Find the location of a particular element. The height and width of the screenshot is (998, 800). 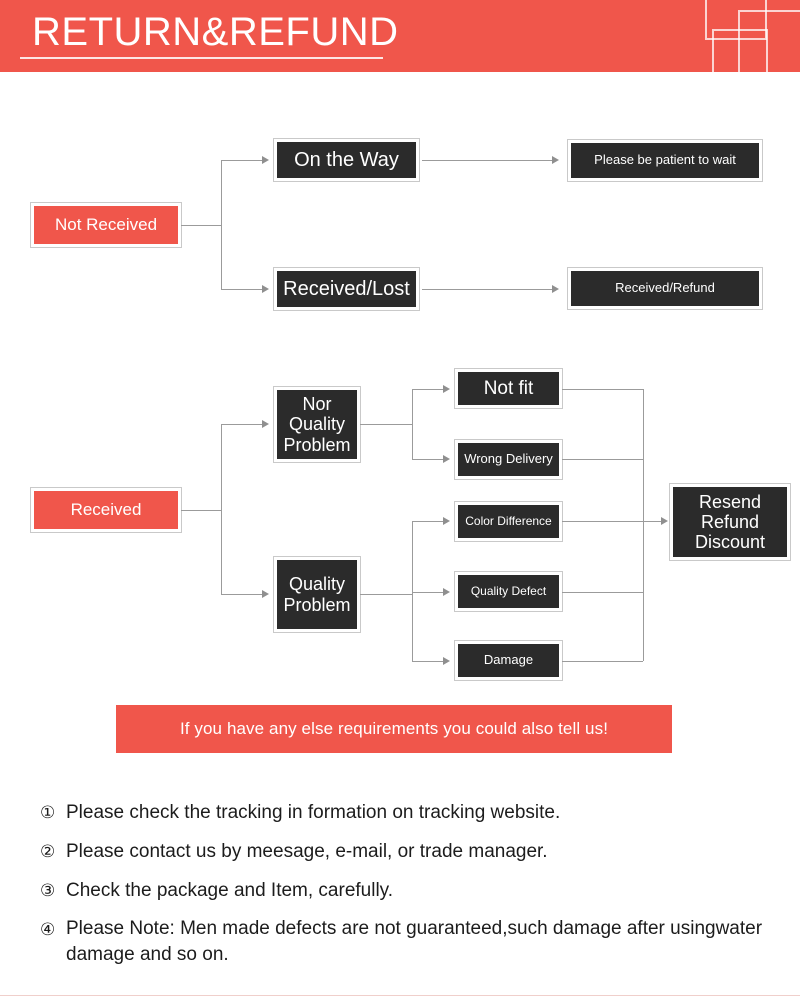

connector-outcome-bus is located at coordinates (643, 525).